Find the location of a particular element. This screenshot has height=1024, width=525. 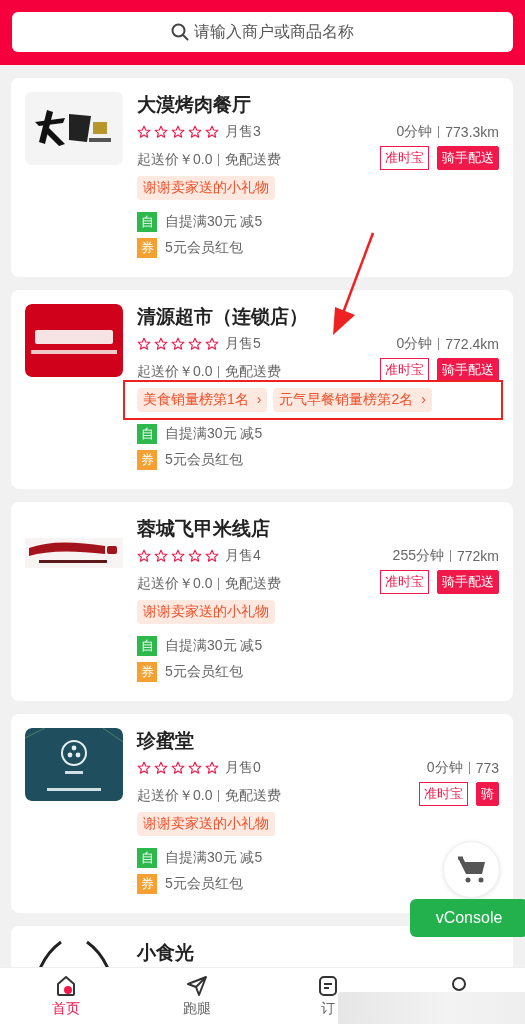

delivery-time: 255分钟 is located at coordinates (418, 556).